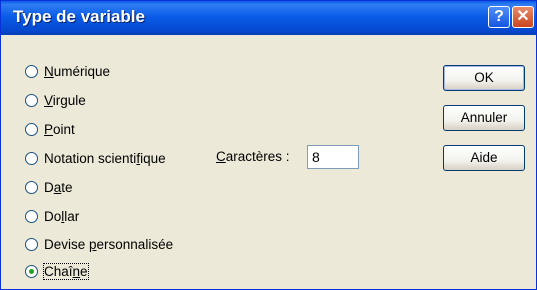  I want to click on radio-point: Point, so click(50, 129).